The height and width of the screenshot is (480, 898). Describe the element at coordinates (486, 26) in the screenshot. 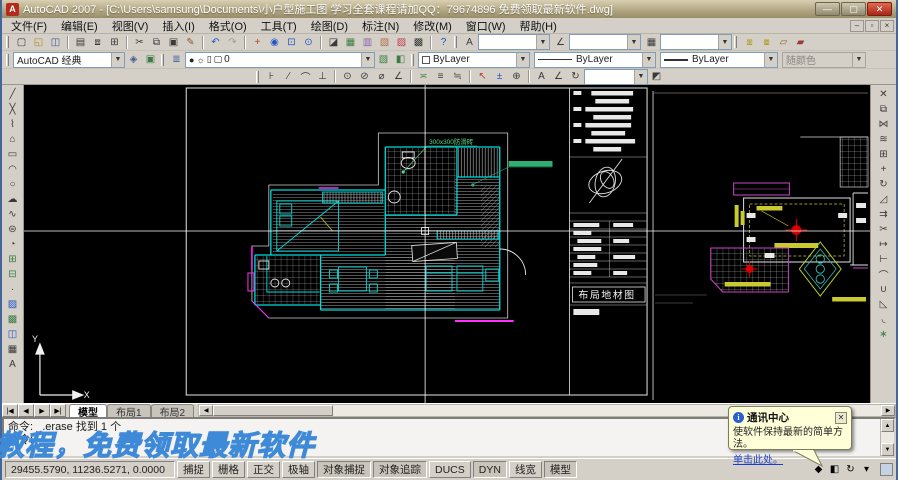

I see `menu-window: 窗口(W)` at that location.